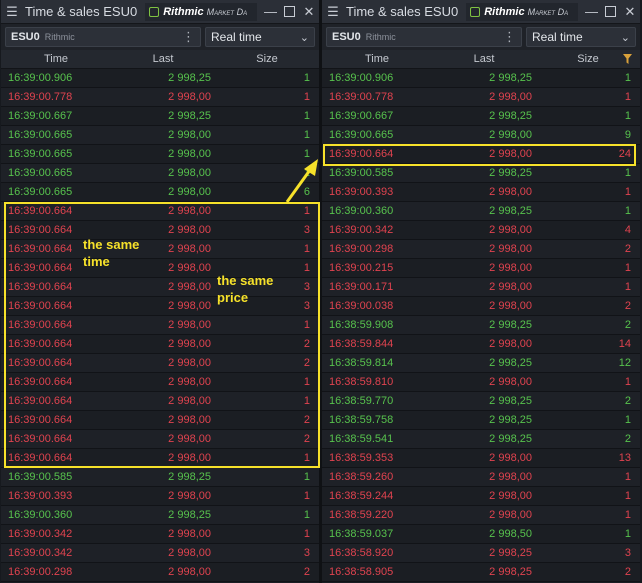 Image resolution: width=642 pixels, height=583 pixels. Describe the element at coordinates (40, 496) in the screenshot. I see `trade-time: 16:39:00.393` at that location.